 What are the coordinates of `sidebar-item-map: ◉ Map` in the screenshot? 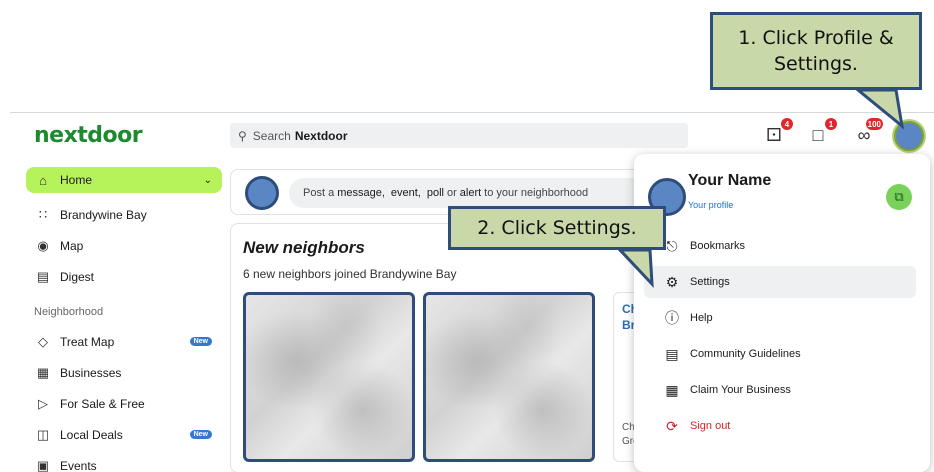 It's located at (124, 245).